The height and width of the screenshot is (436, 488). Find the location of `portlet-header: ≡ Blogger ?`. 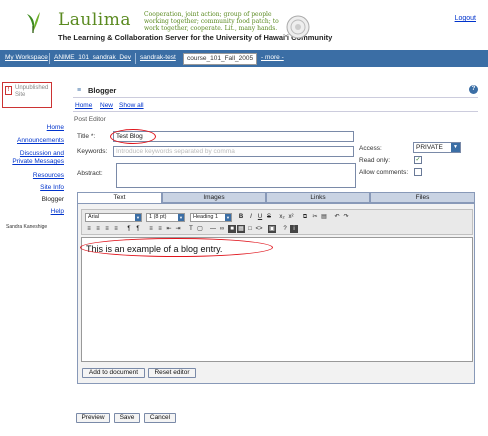

portlet-header: ≡ Blogger ? is located at coordinates (275, 91).